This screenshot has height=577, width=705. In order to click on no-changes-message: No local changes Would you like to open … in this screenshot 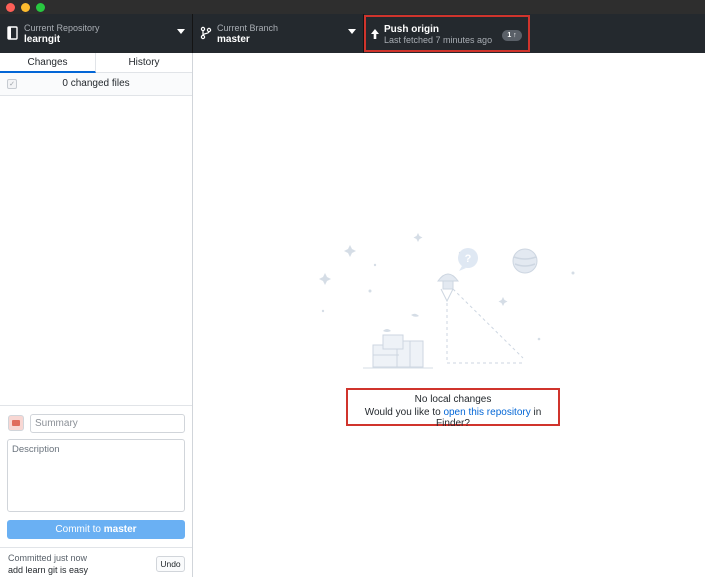, I will do `click(453, 408)`.